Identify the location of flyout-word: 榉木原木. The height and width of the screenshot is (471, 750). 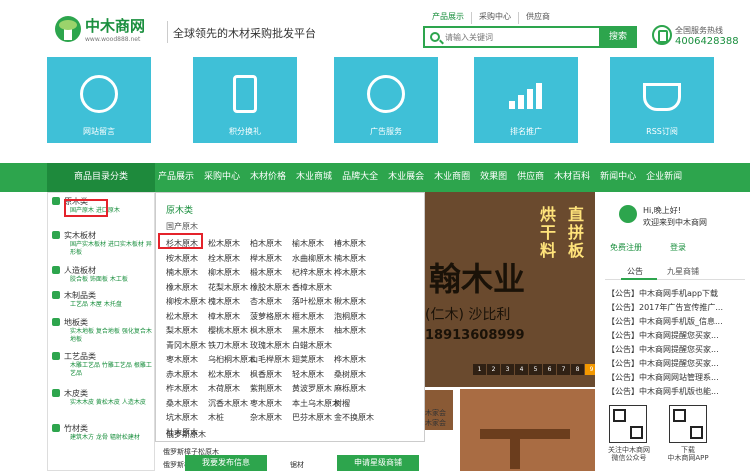
(266, 258).